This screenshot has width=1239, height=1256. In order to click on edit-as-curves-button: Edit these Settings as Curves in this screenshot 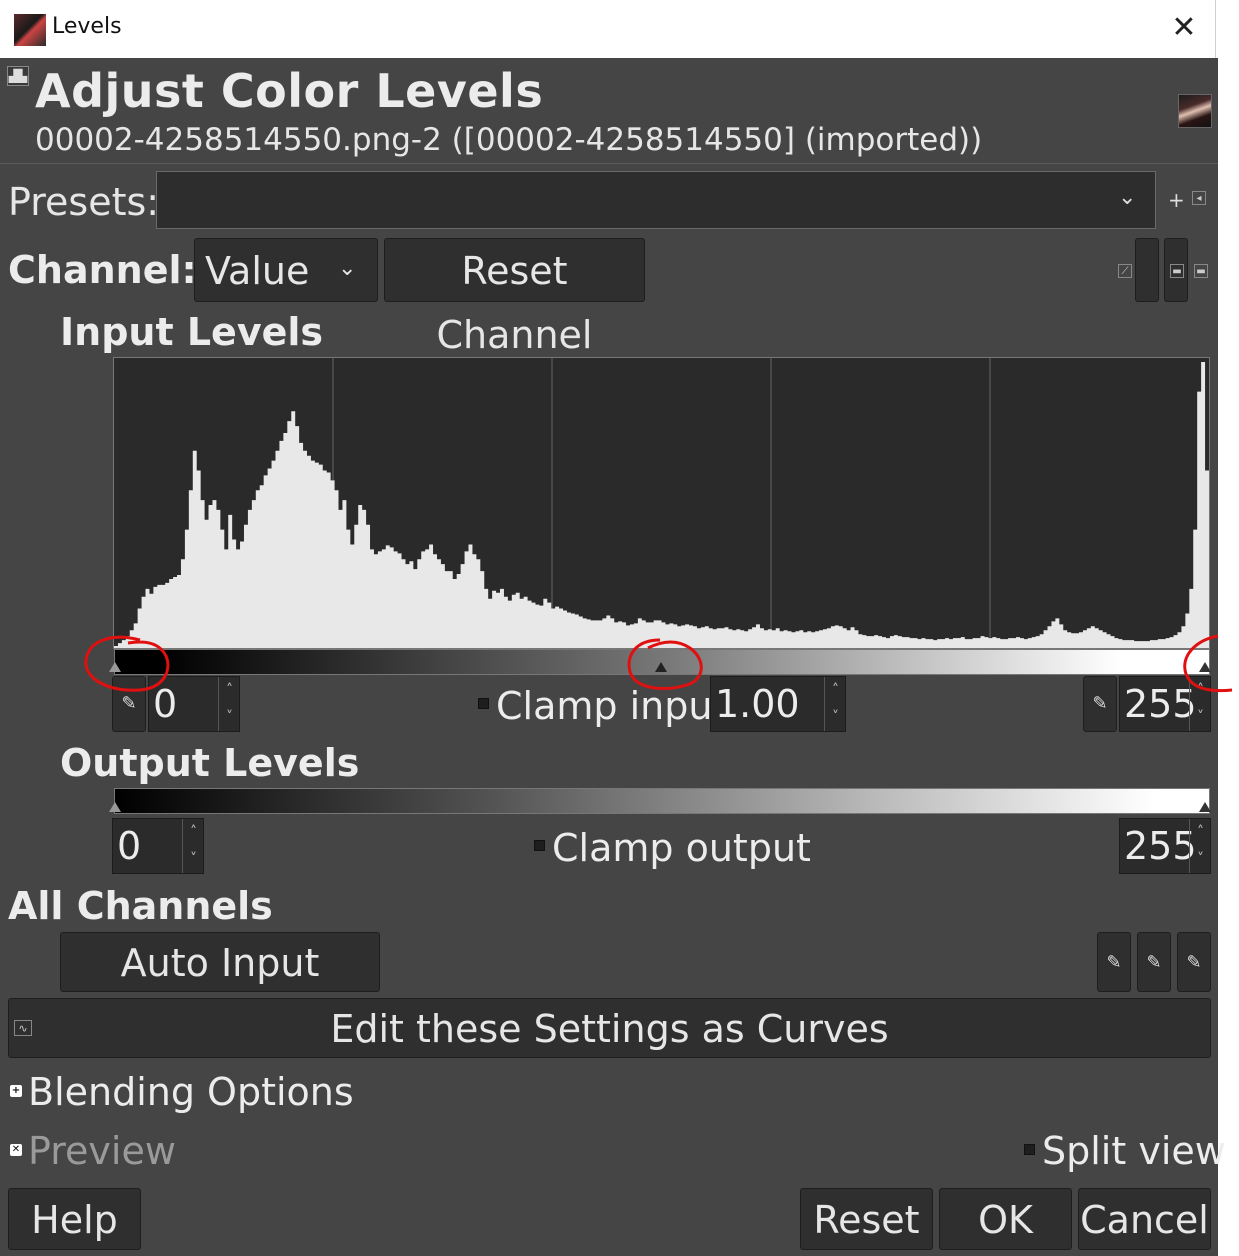, I will do `click(609, 1028)`.